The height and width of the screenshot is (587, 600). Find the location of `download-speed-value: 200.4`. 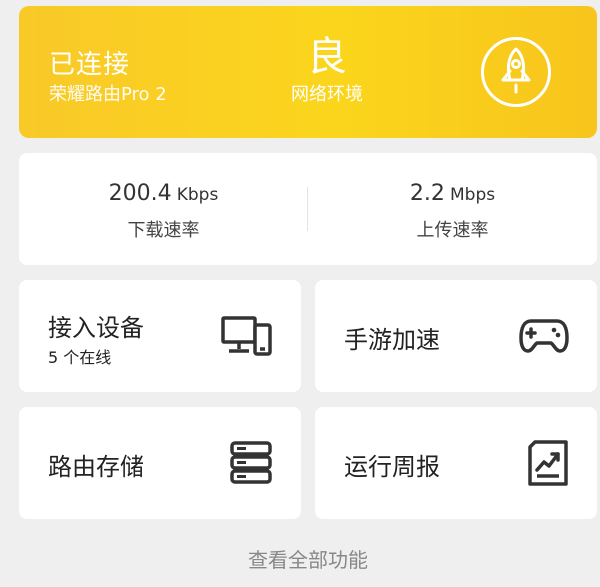

download-speed-value: 200.4 is located at coordinates (140, 193).